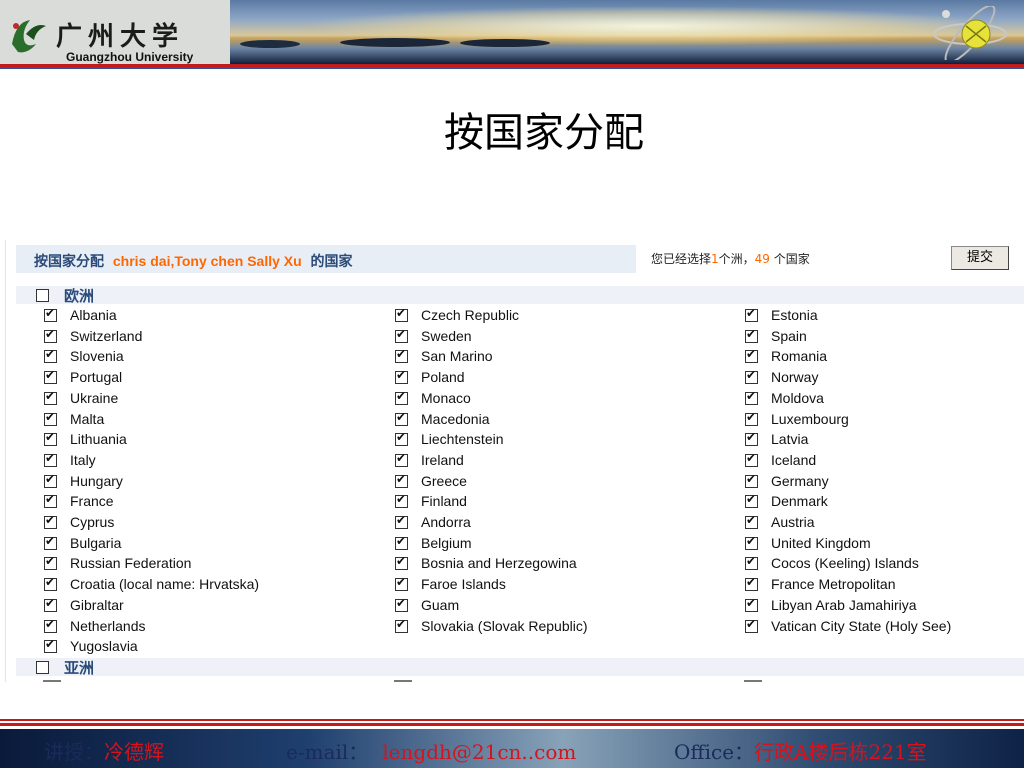  I want to click on header-banner: 广州大学 Guangzhou University, so click(512, 34).